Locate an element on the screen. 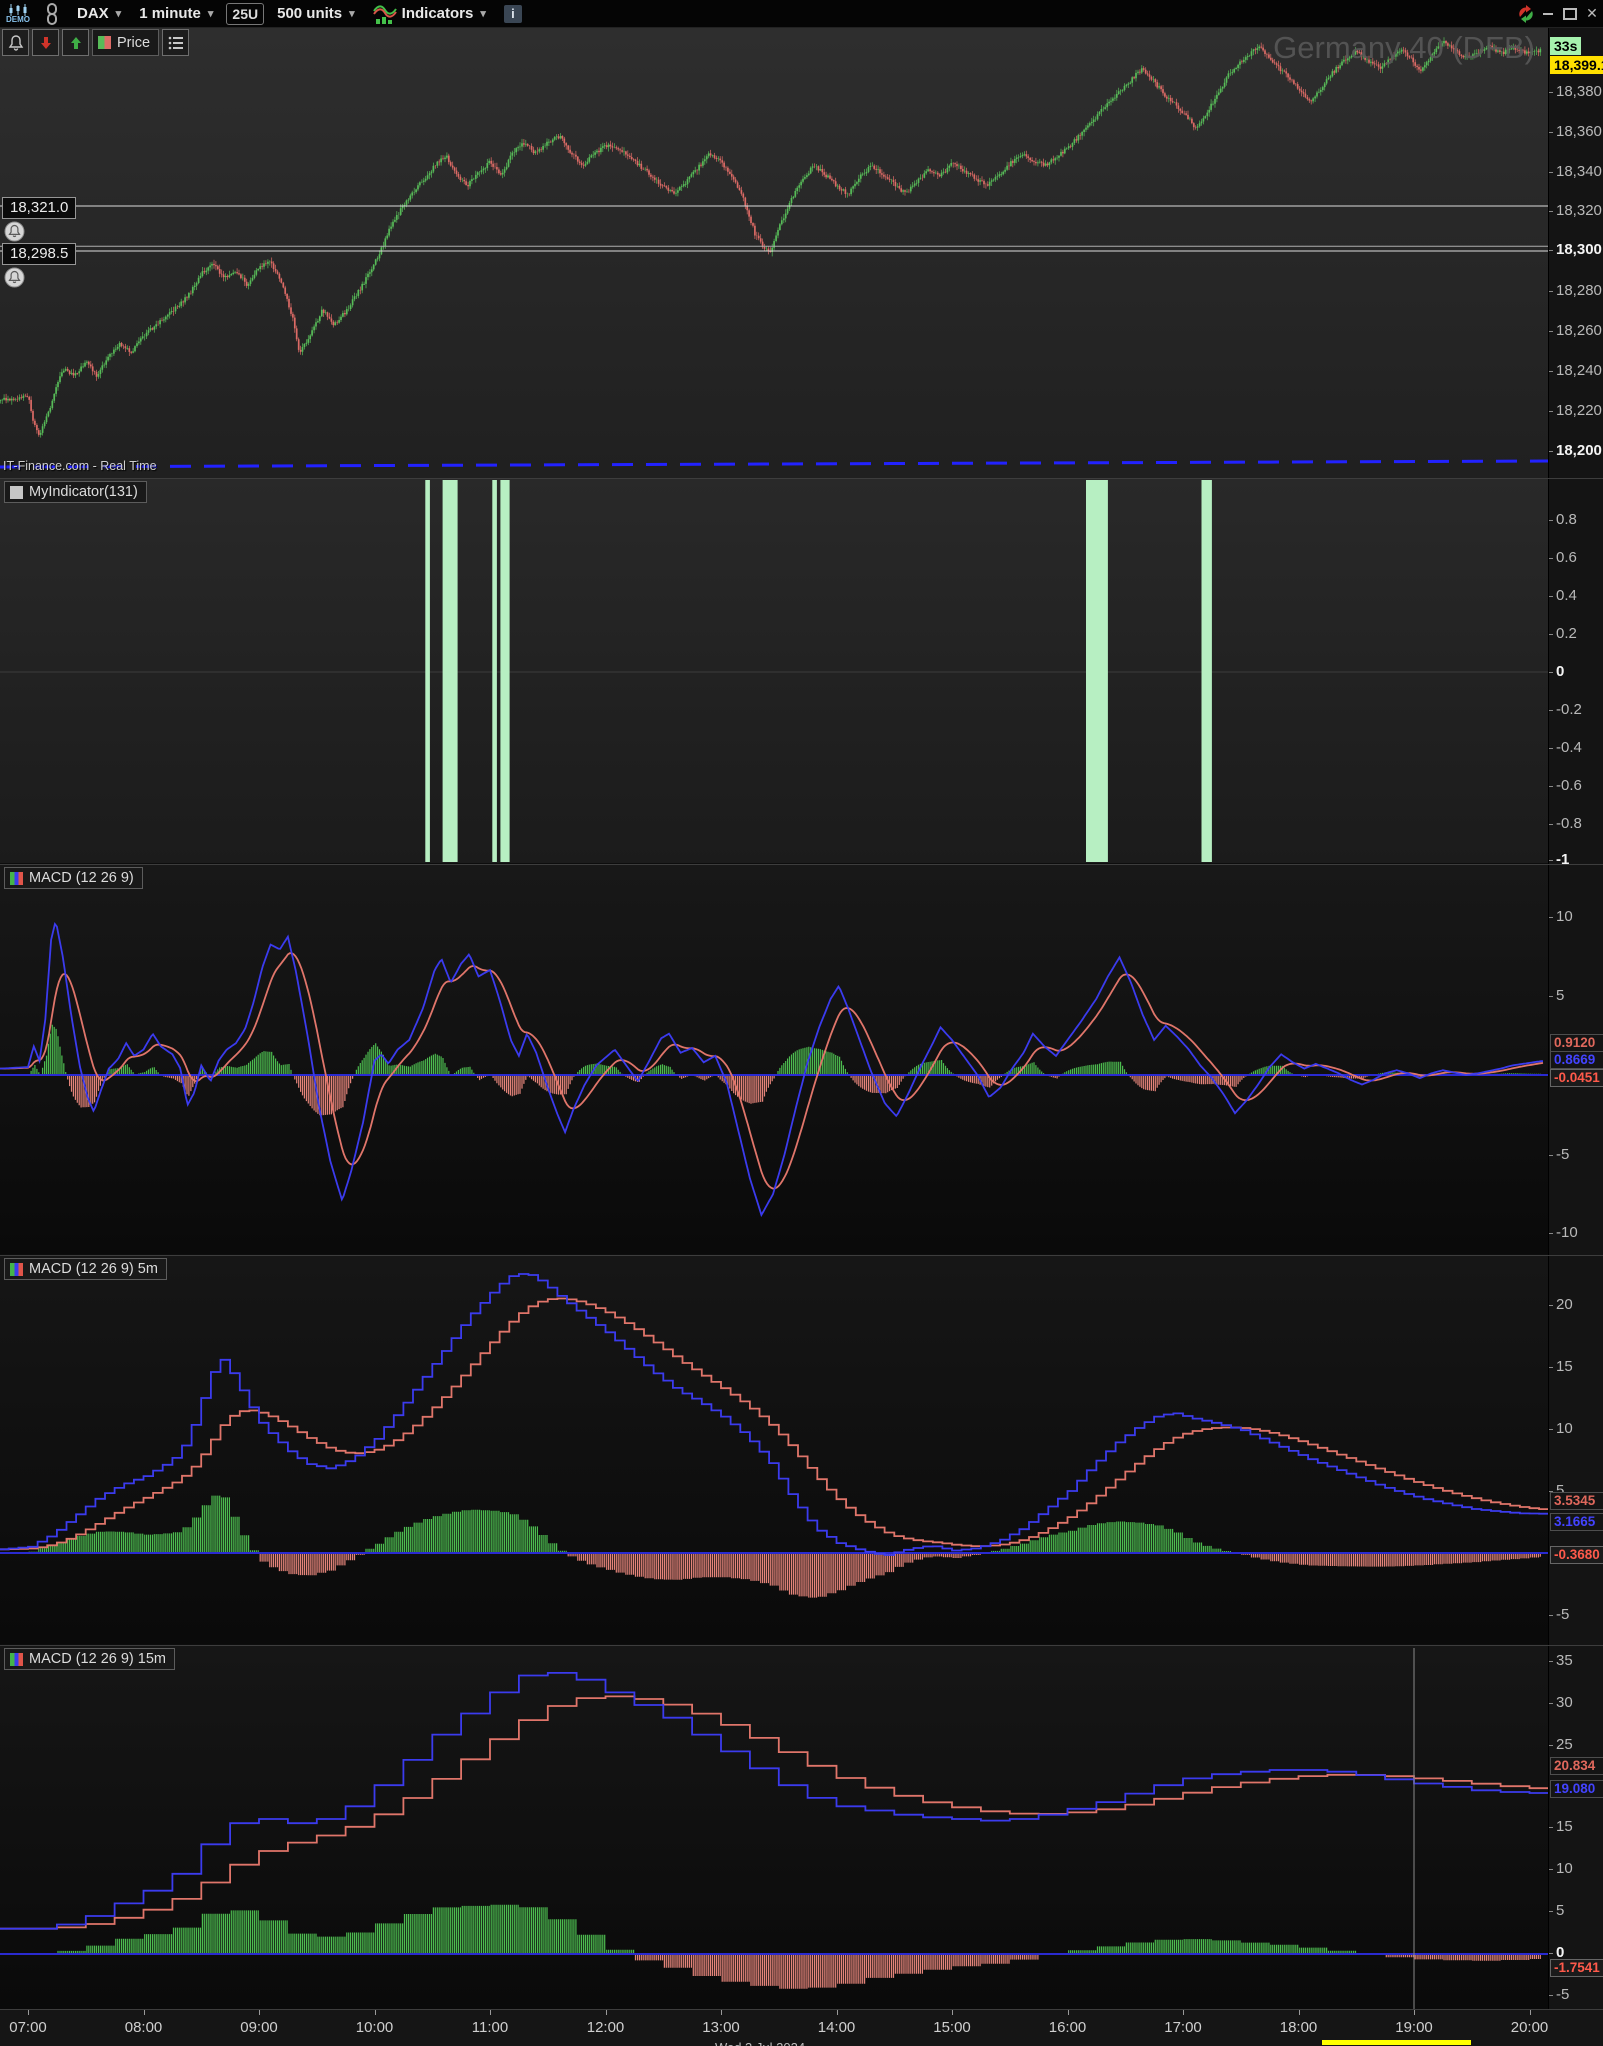 Image resolution: width=1603 pixels, height=2046 pixels. macd-swatch-icon is located at coordinates (16, 1659).